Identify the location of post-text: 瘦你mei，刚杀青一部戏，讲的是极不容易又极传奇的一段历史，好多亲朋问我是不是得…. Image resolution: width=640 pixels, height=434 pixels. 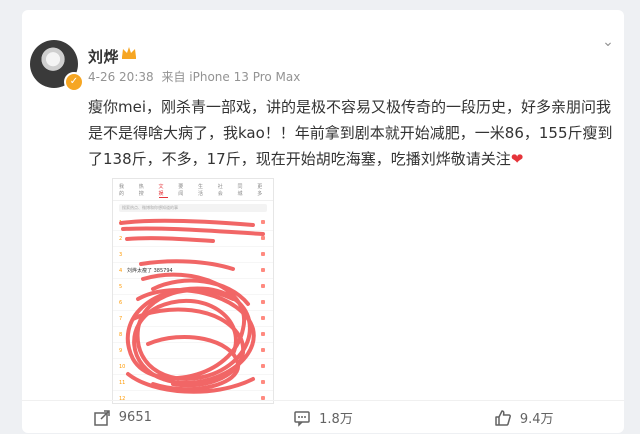
(353, 133).